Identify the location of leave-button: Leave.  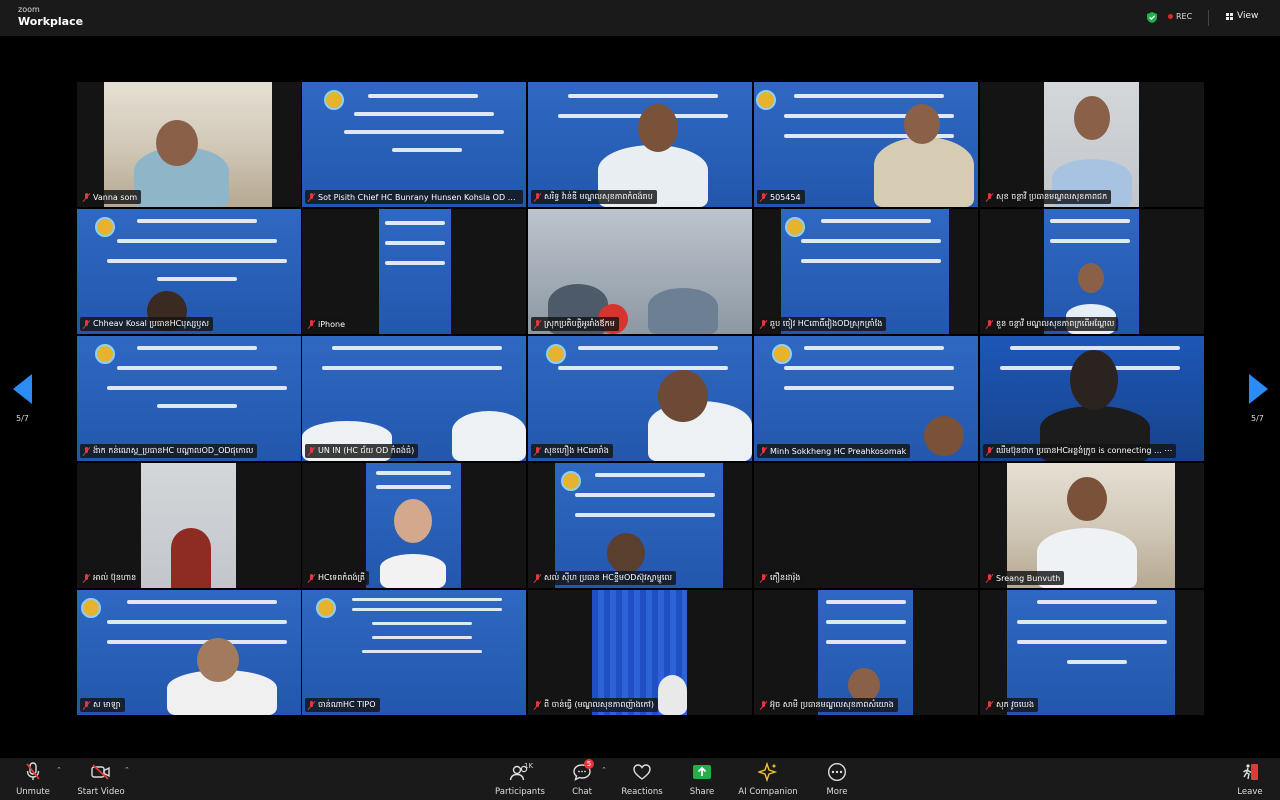
(1249, 780).